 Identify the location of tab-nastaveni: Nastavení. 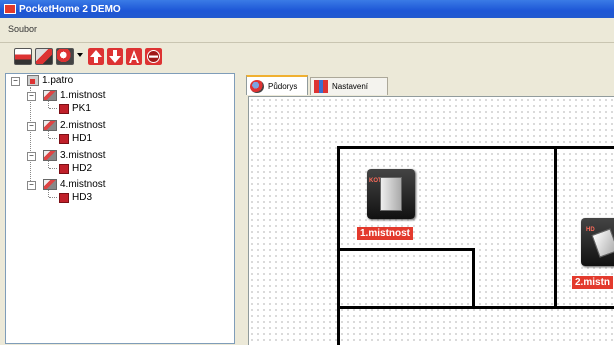
(349, 86).